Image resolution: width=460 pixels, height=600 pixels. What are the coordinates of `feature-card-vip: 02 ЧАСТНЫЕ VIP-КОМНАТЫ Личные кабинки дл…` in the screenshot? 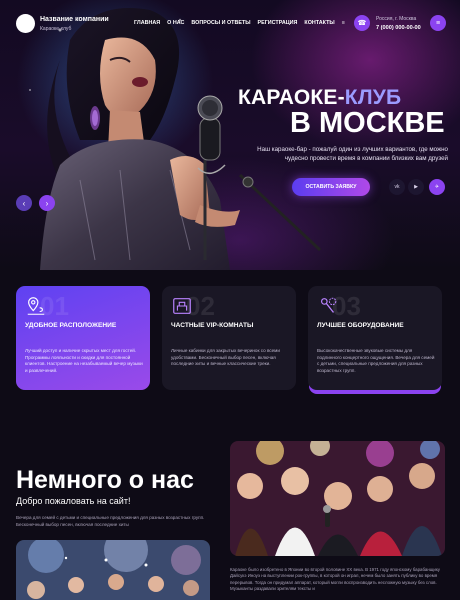 It's located at (229, 338).